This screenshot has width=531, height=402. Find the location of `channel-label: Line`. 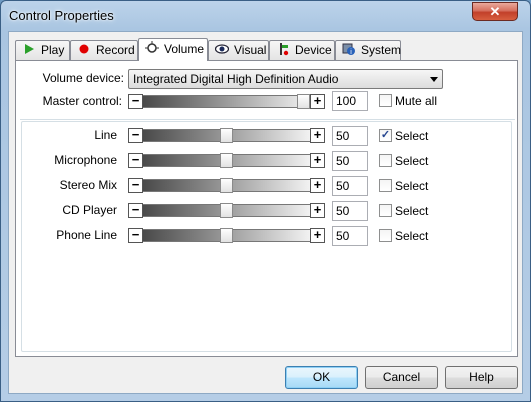

channel-label: Line is located at coordinates (105, 135).